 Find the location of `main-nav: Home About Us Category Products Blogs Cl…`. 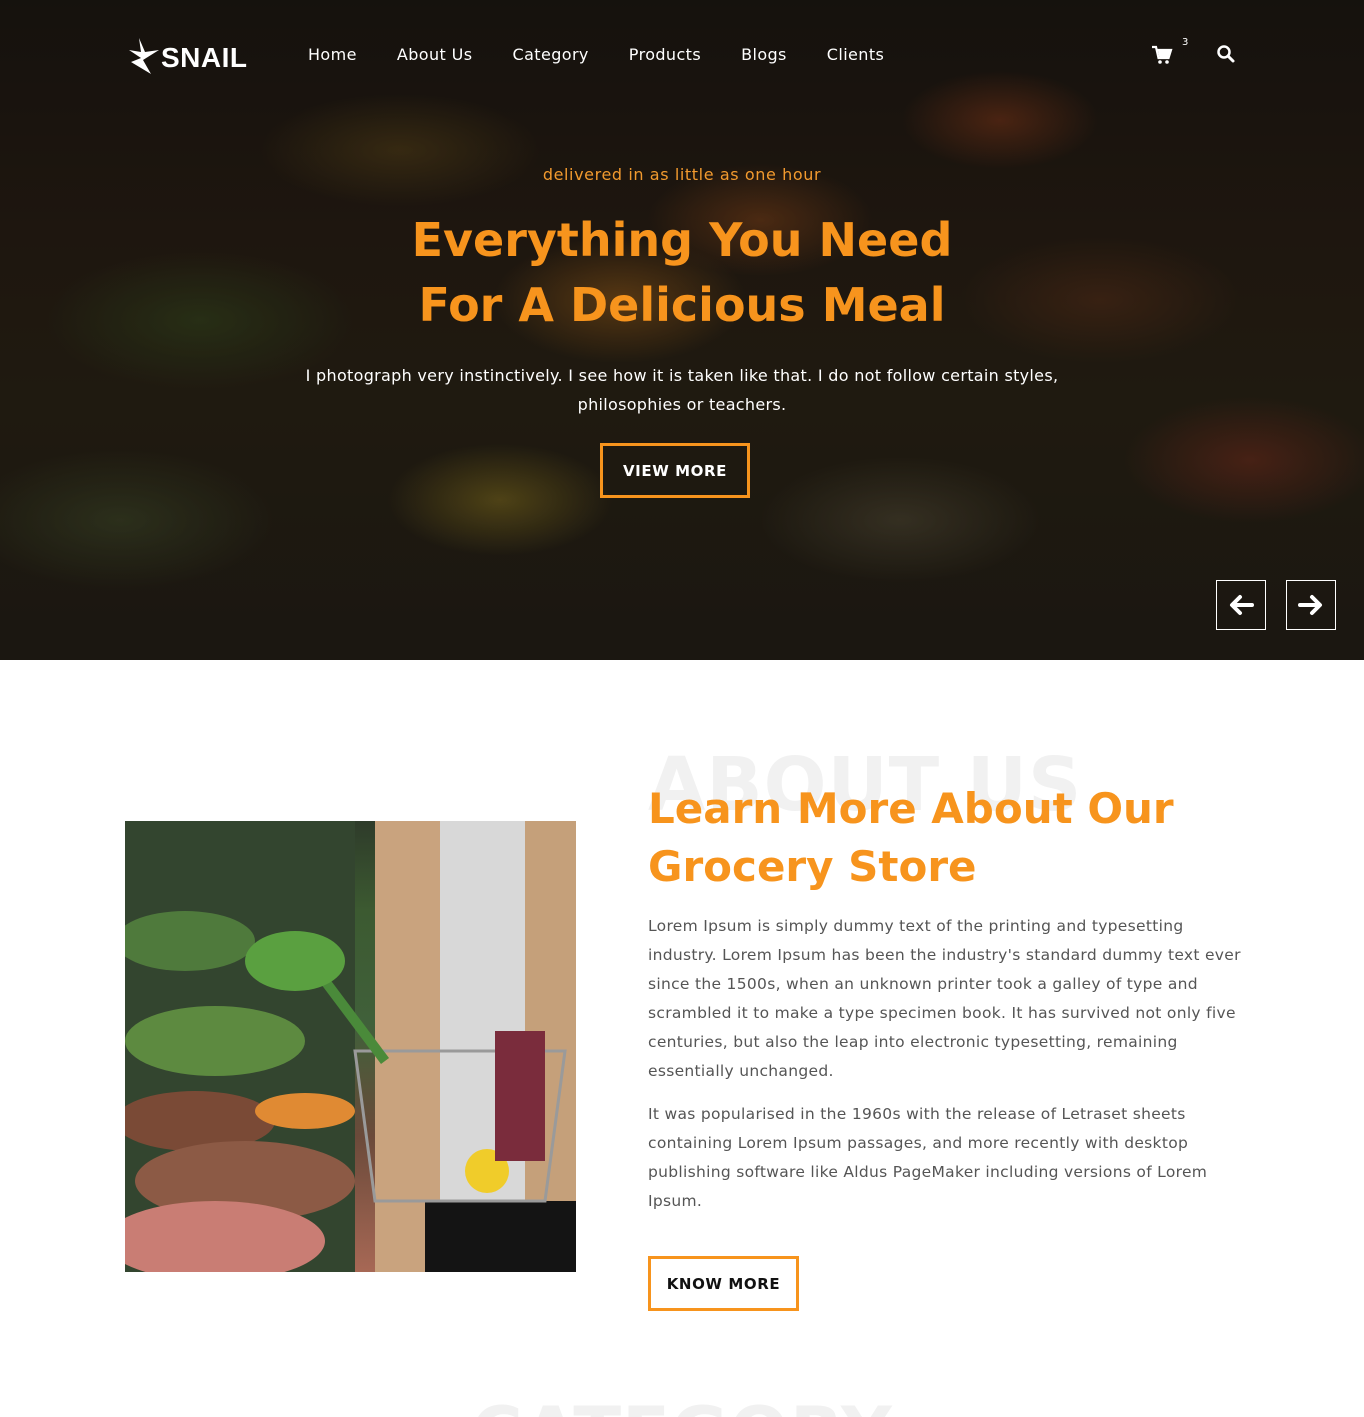

main-nav: Home About Us Category Products Blogs Cl… is located at coordinates (616, 54).